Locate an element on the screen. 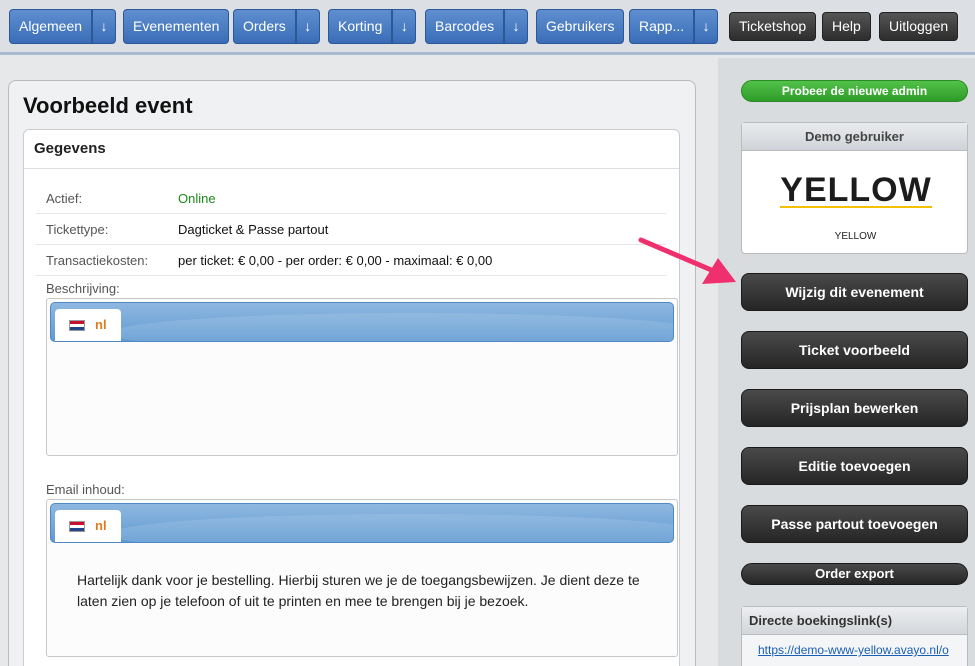 This screenshot has height=666, width=975. demo-user-card: Demo gebruiker YELLOW YELLOW is located at coordinates (854, 188).